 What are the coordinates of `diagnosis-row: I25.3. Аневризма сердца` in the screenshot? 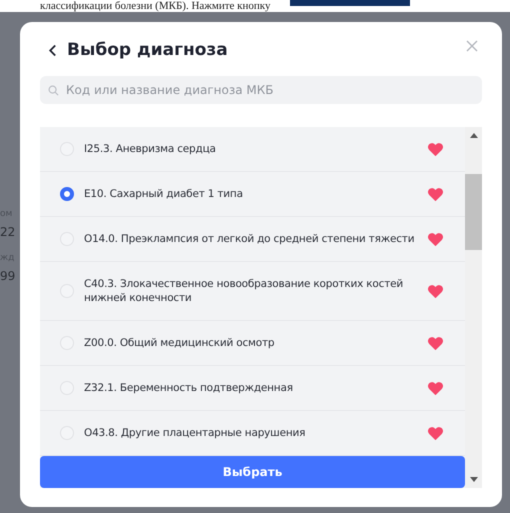 It's located at (252, 149).